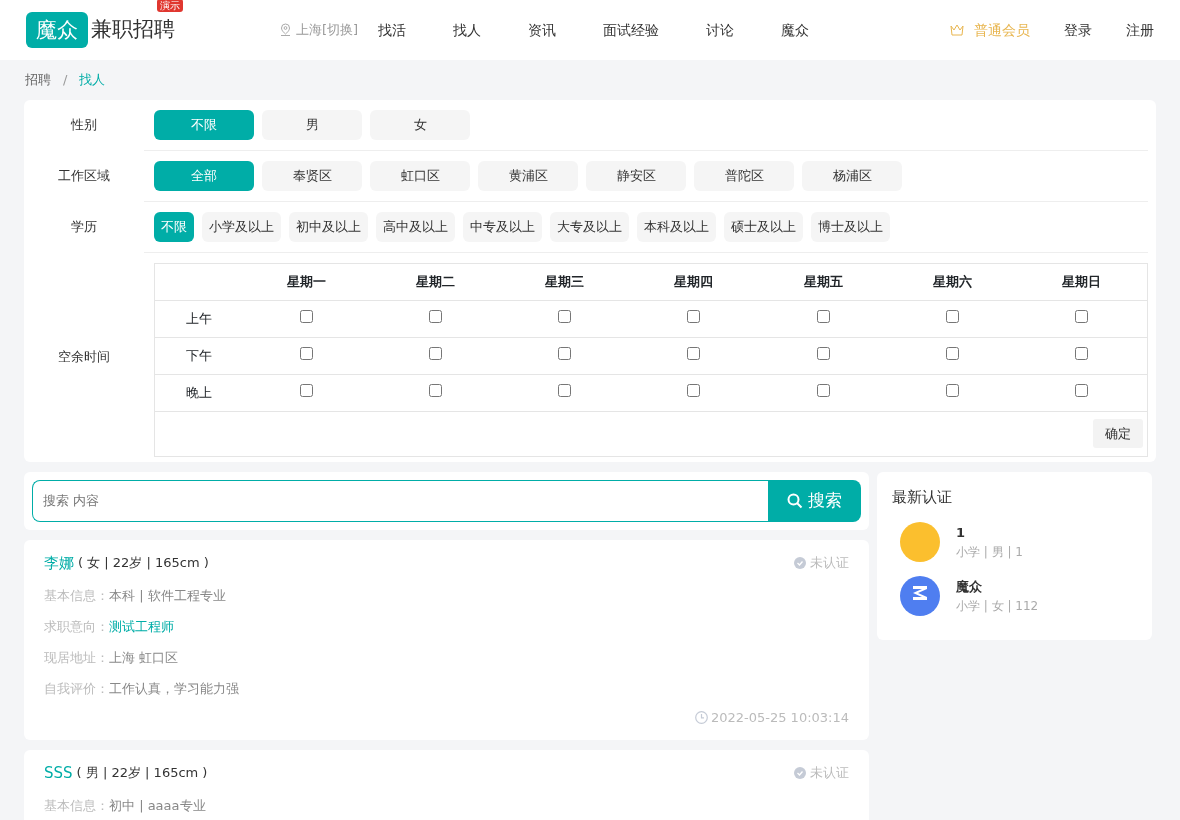  I want to click on clock-icon, so click(701, 718).